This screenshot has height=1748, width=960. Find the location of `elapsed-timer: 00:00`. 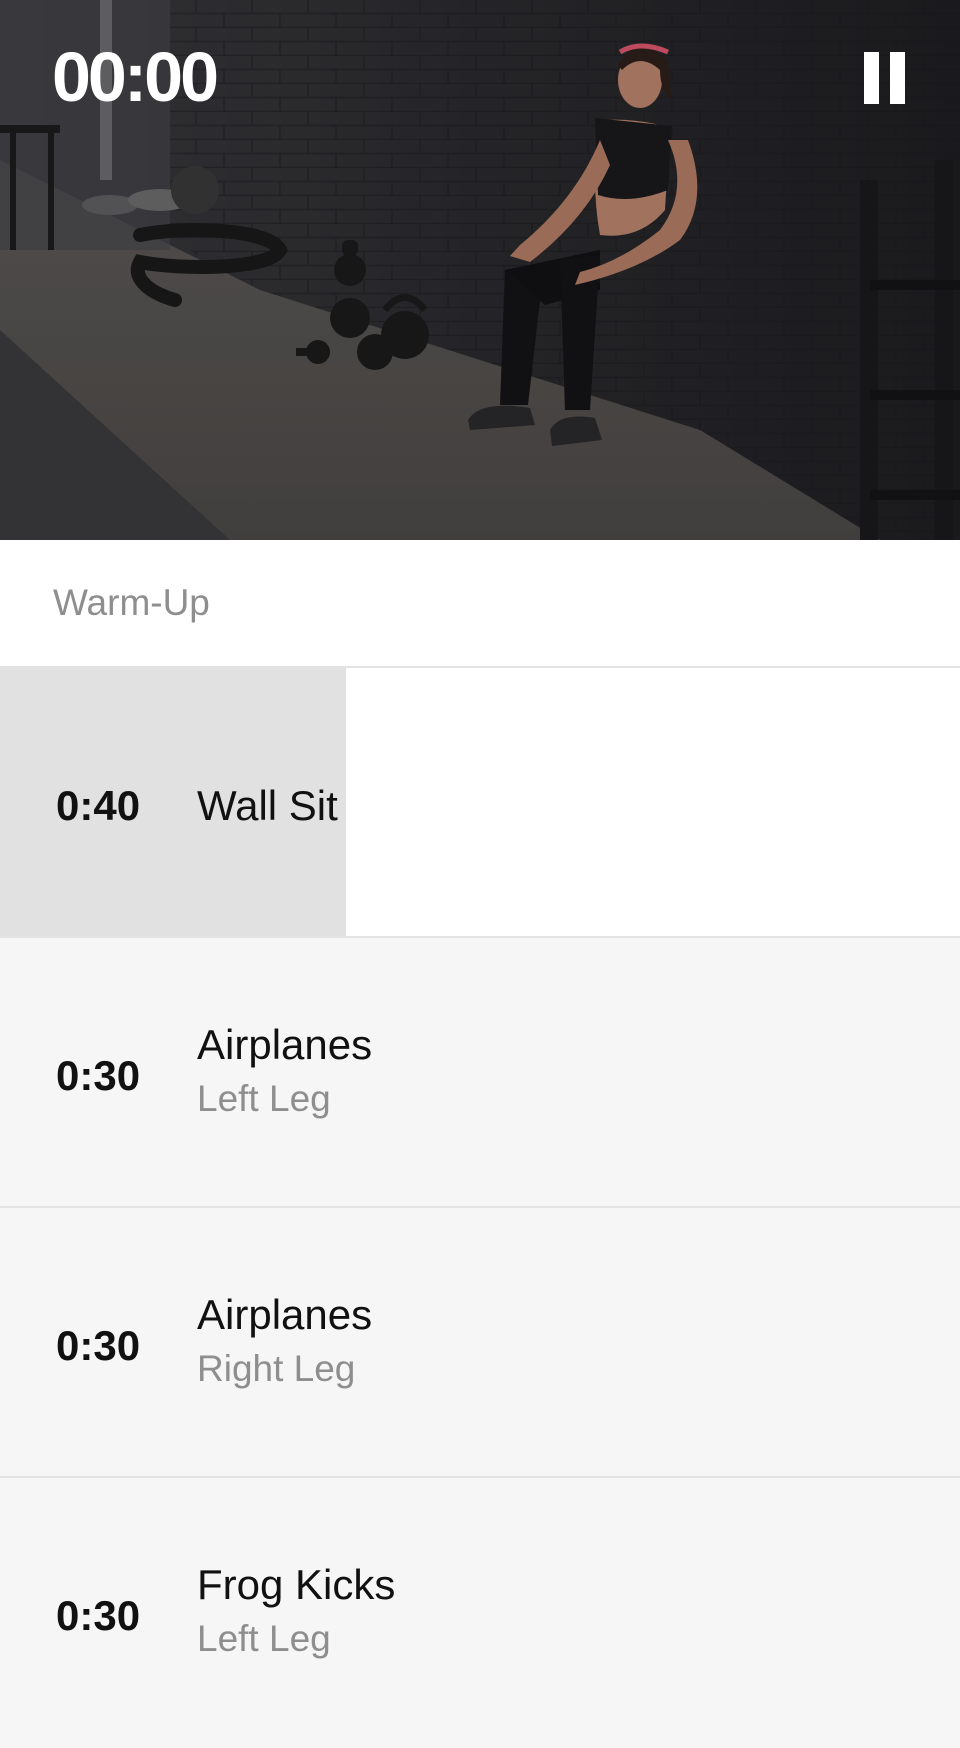

elapsed-timer: 00:00 is located at coordinates (135, 77).